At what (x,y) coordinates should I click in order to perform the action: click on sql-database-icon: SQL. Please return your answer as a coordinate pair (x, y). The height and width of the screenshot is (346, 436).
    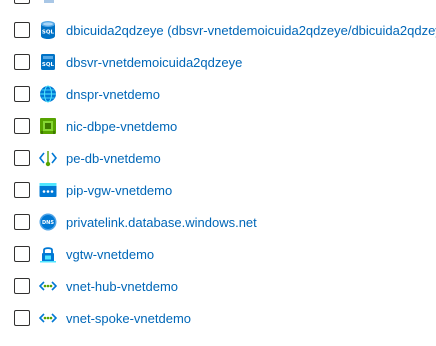
    Looking at the image, I should click on (48, 30).